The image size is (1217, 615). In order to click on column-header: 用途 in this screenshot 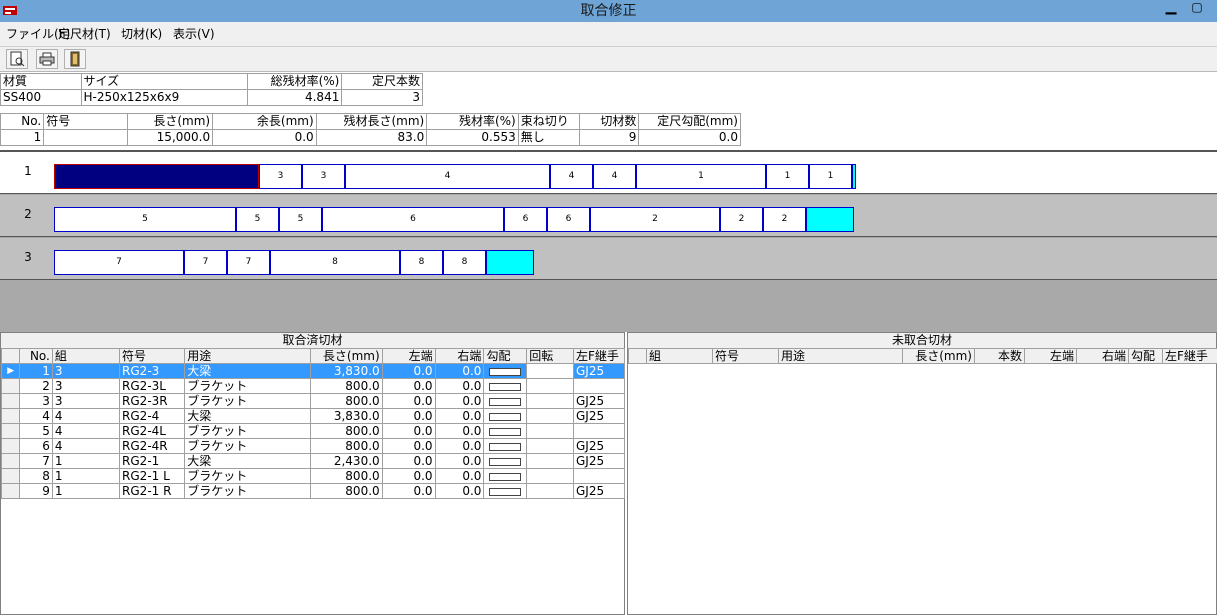, I will do `click(248, 356)`.